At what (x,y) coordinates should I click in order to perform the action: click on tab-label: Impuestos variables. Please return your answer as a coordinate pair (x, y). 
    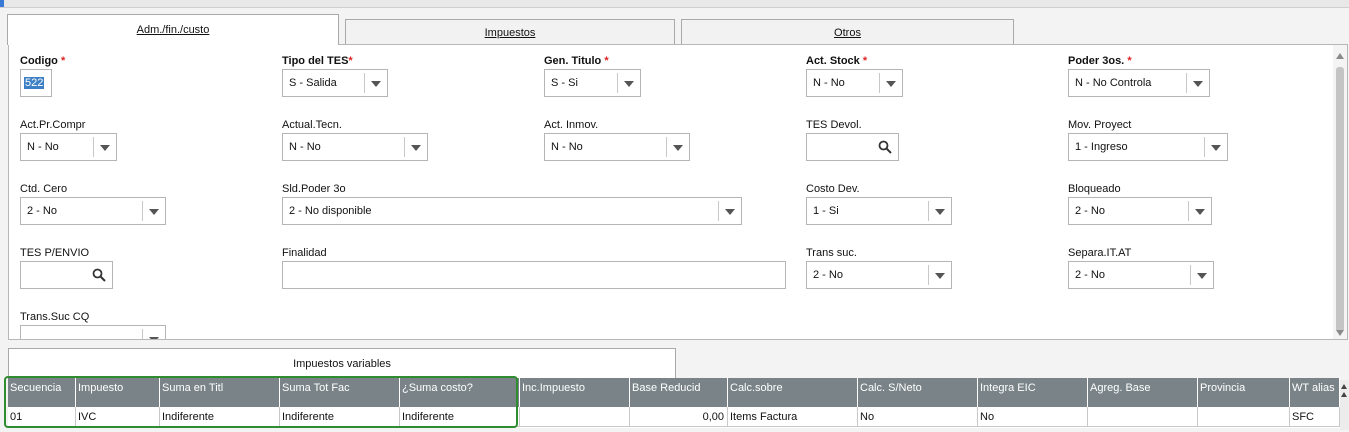
    Looking at the image, I should click on (342, 364).